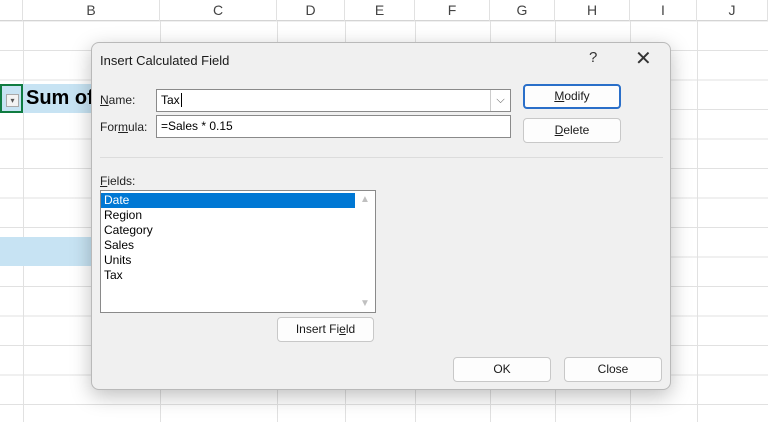 Image resolution: width=768 pixels, height=422 pixels. Describe the element at coordinates (165, 60) in the screenshot. I see `dialog-title: Insert Calculated Field` at that location.